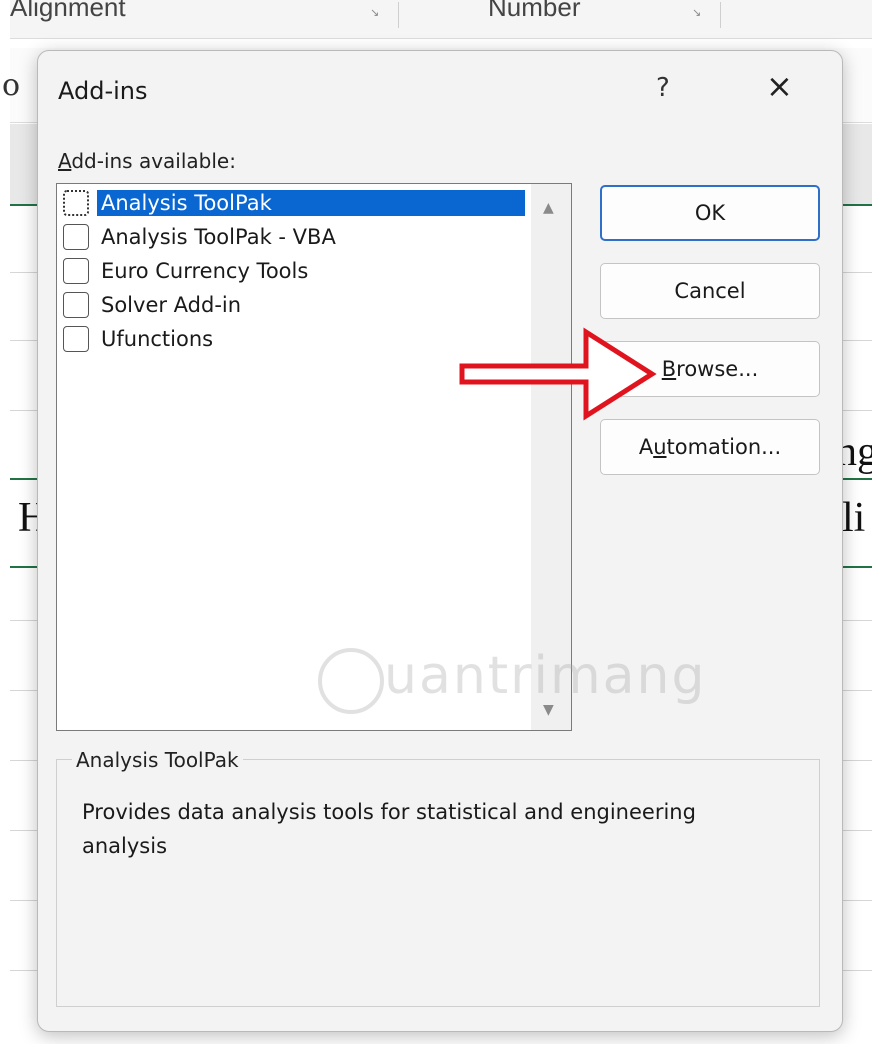 This screenshot has width=872, height=1044. Describe the element at coordinates (779, 86) in the screenshot. I see `close-icon: ×` at that location.